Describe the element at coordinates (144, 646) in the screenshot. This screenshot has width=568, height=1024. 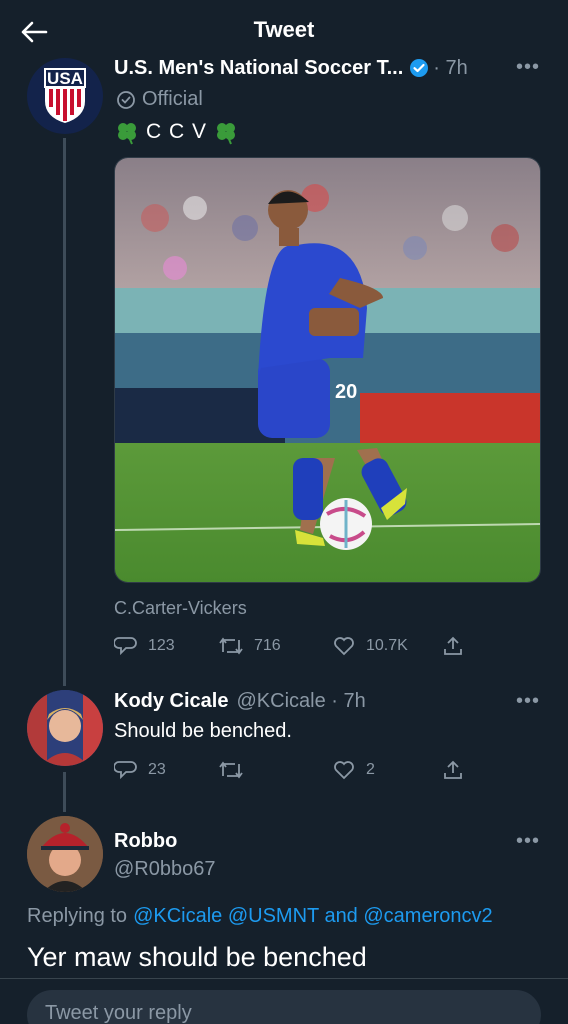
I see `reply-button: 123` at that location.